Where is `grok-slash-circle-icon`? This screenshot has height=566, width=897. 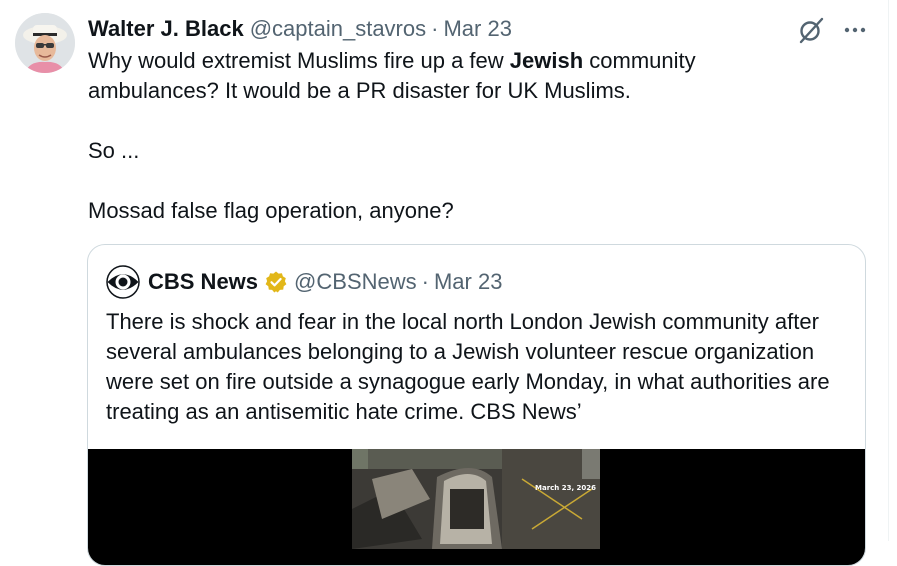 grok-slash-circle-icon is located at coordinates (811, 30).